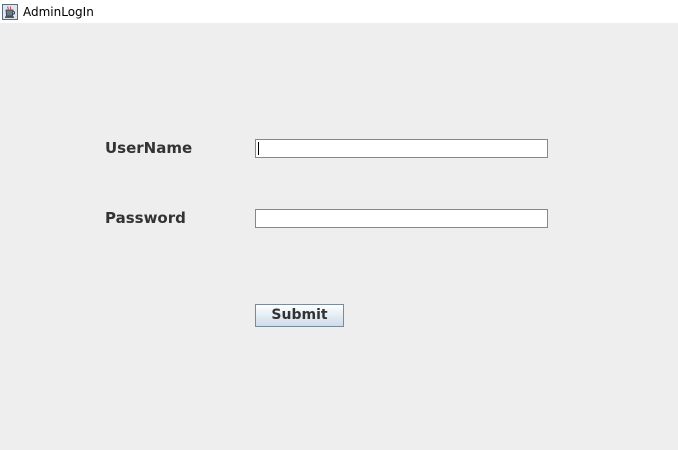 This screenshot has height=450, width=678. What do you see at coordinates (339, 11) in the screenshot?
I see `title-bar: AdminLogIn` at bounding box center [339, 11].